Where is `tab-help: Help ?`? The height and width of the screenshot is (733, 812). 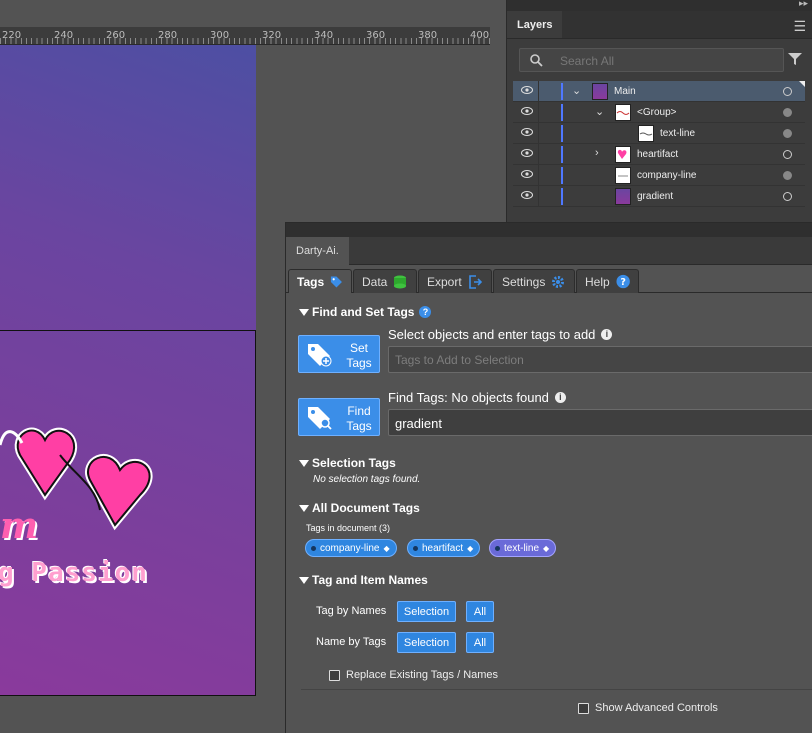
tab-help: Help ? is located at coordinates (607, 281).